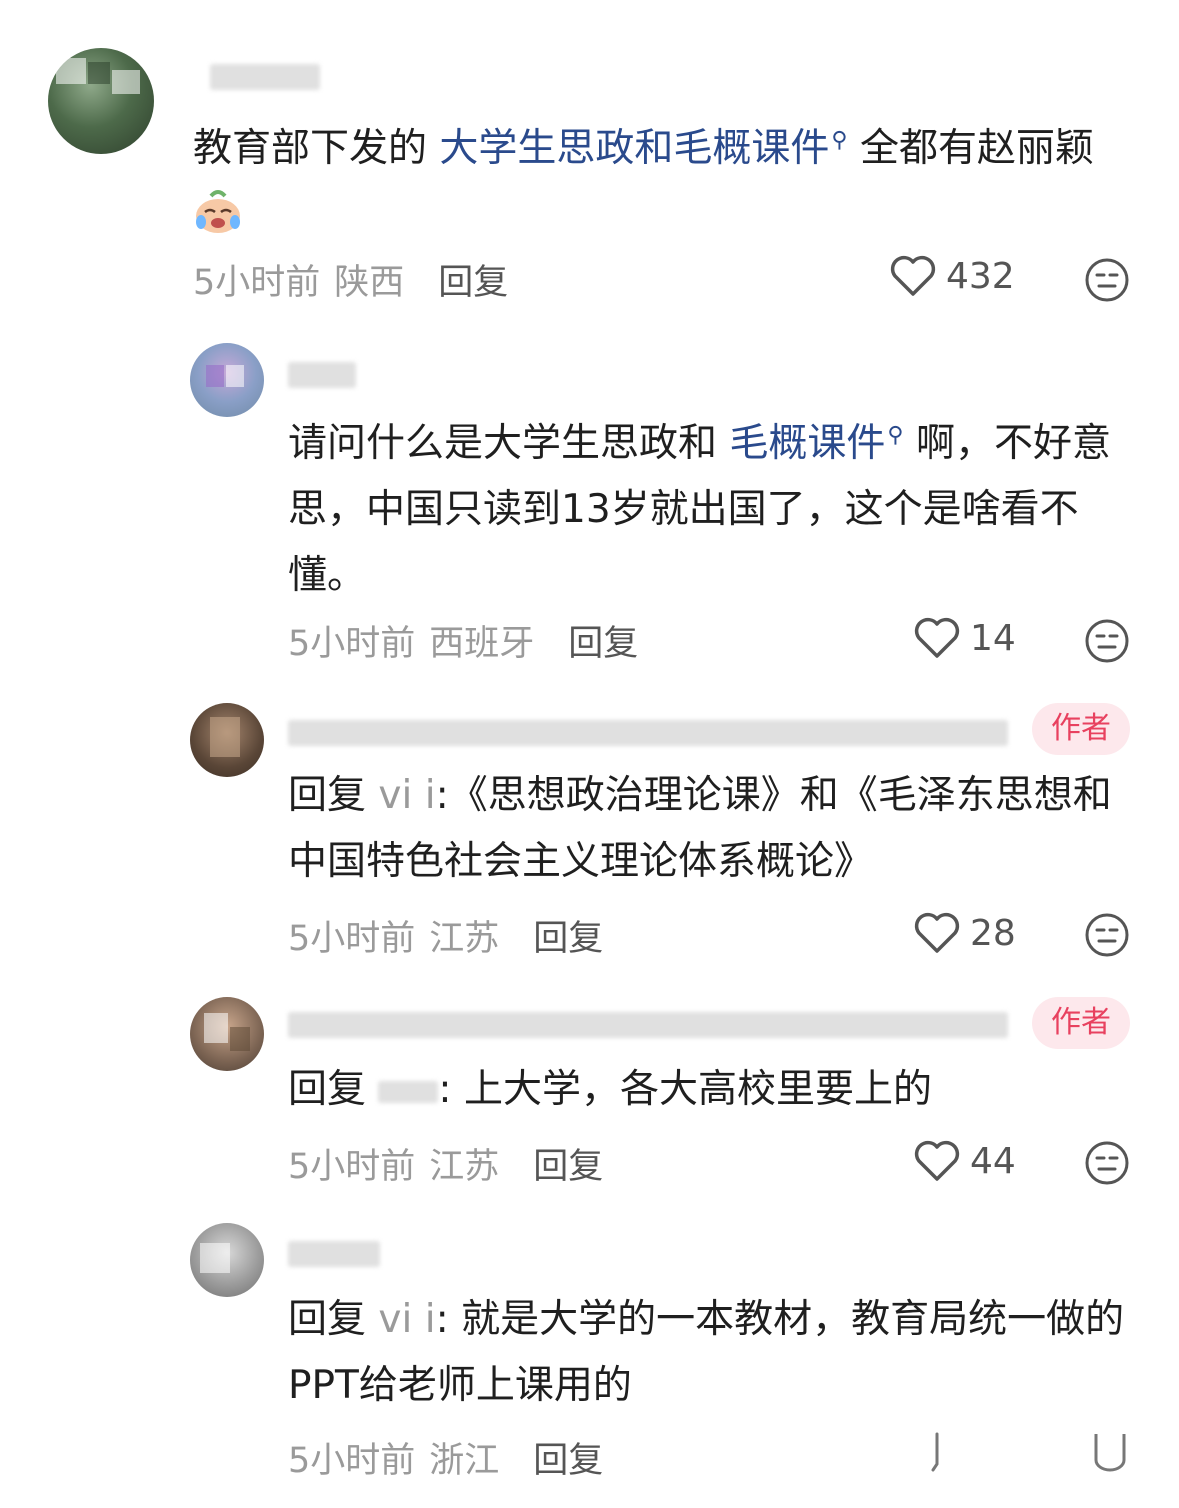 The width and height of the screenshot is (1179, 1508). Describe the element at coordinates (408, 1091) in the screenshot. I see `mention-blur` at that location.